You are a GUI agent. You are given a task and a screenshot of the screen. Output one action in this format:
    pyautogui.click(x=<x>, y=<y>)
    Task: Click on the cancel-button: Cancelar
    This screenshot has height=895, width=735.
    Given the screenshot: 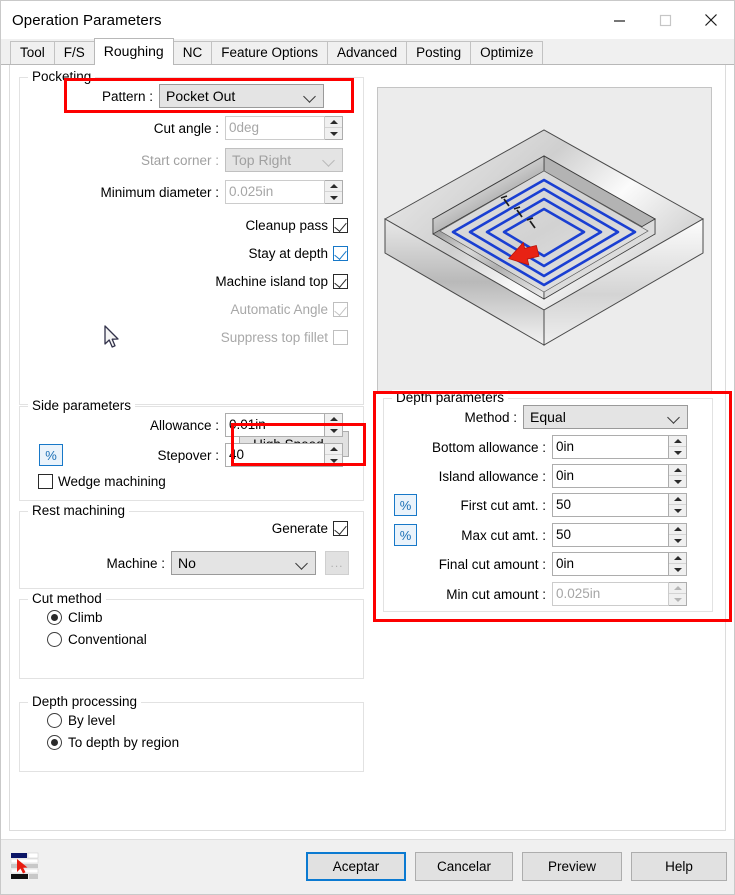 What is the action you would take?
    pyautogui.click(x=464, y=866)
    